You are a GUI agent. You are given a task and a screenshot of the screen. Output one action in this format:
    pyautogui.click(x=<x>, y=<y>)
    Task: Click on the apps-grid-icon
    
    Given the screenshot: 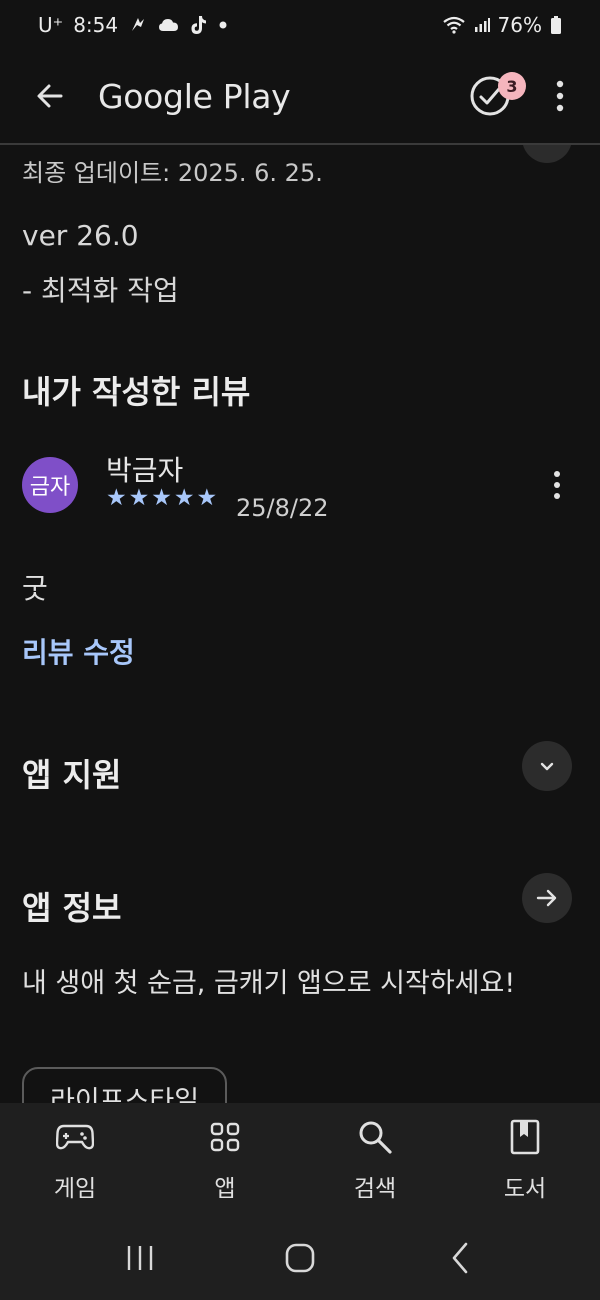 What is the action you would take?
    pyautogui.click(x=225, y=1137)
    